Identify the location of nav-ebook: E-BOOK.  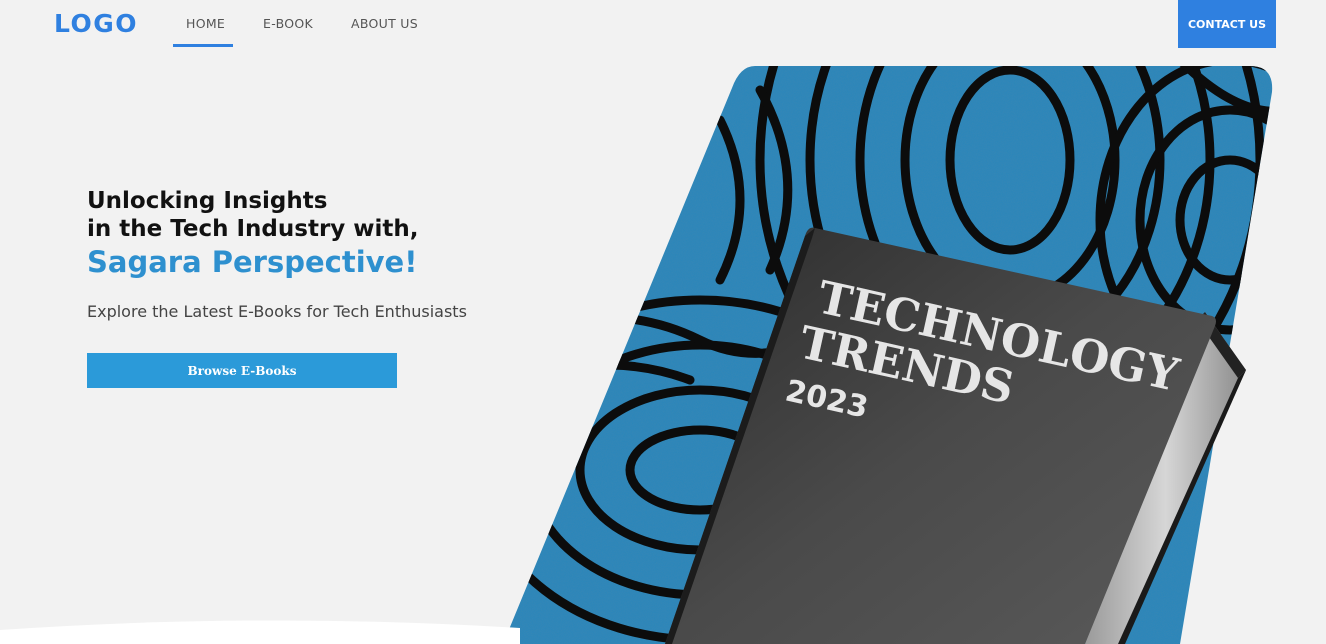
(288, 23).